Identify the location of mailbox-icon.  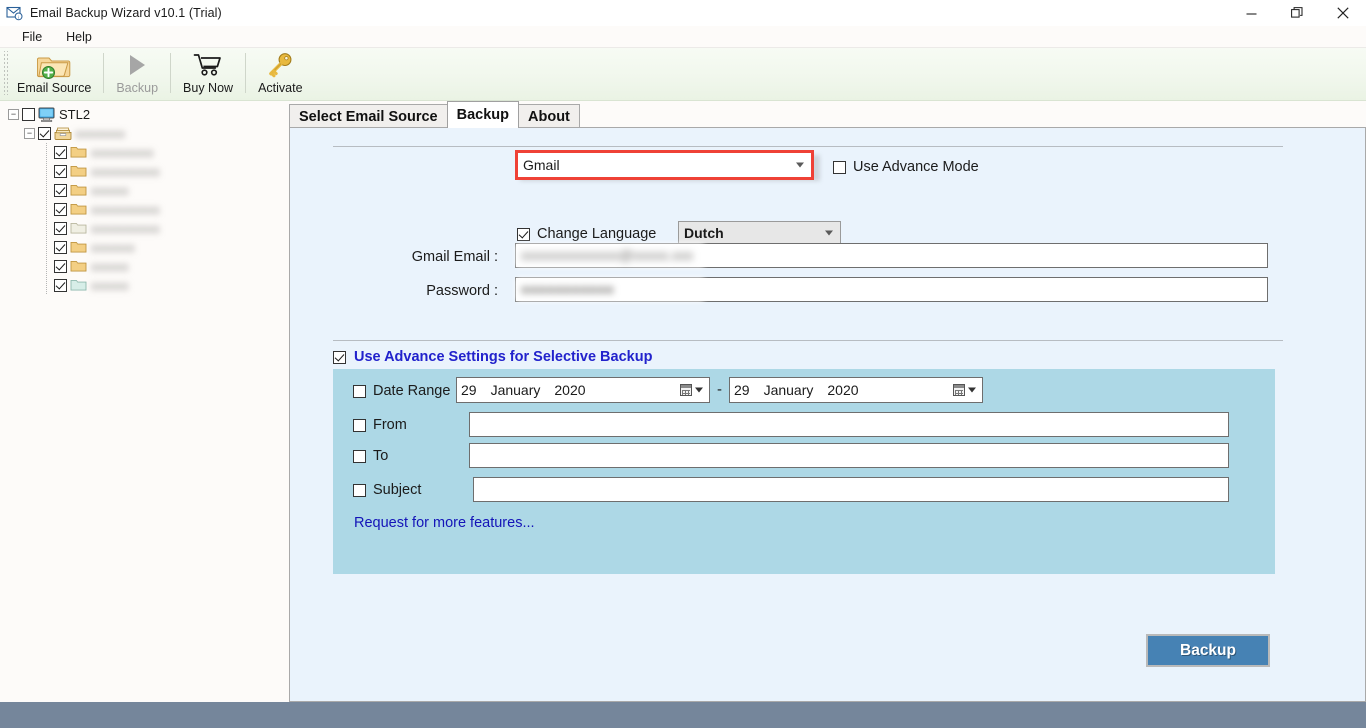
(63, 133).